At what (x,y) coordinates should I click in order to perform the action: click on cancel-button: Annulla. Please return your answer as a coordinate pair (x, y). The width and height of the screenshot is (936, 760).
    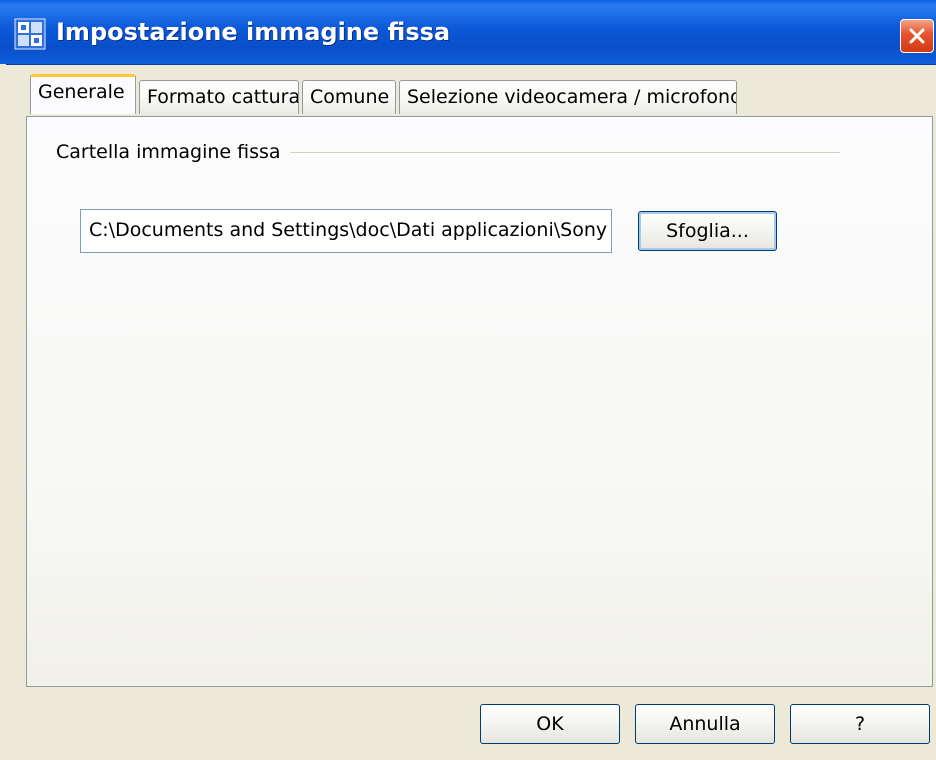
    Looking at the image, I should click on (705, 724).